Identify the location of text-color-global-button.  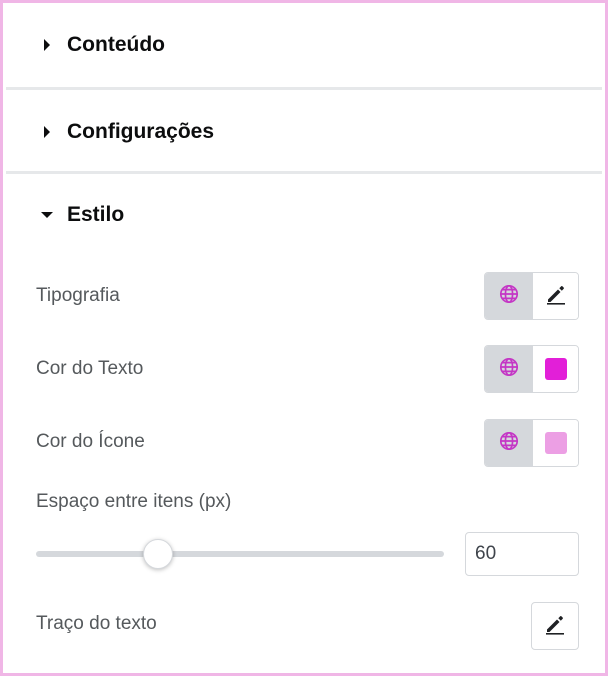
(508, 369).